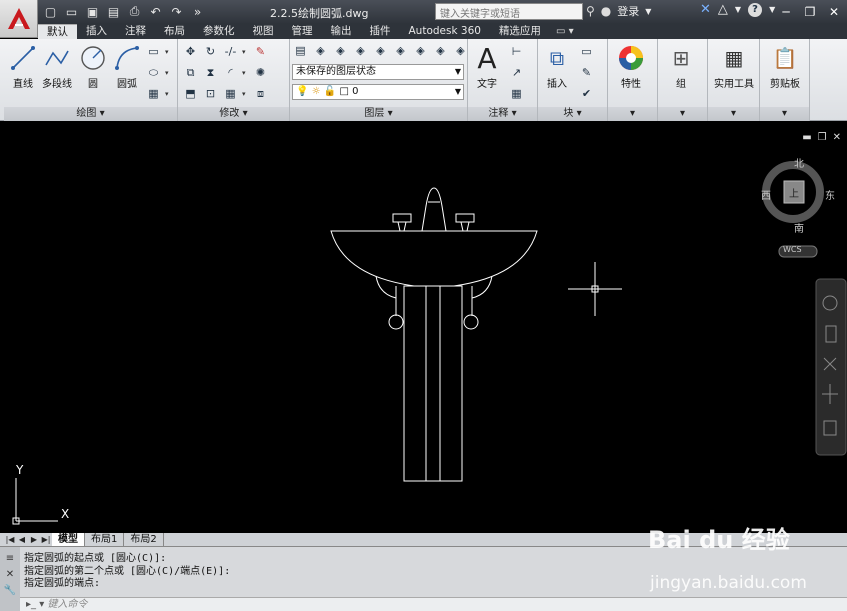 The width and height of the screenshot is (847, 611). What do you see at coordinates (378, 92) in the screenshot?
I see `layer-select: 💡 ☼ 🔓 □ 0 ▼` at bounding box center [378, 92].